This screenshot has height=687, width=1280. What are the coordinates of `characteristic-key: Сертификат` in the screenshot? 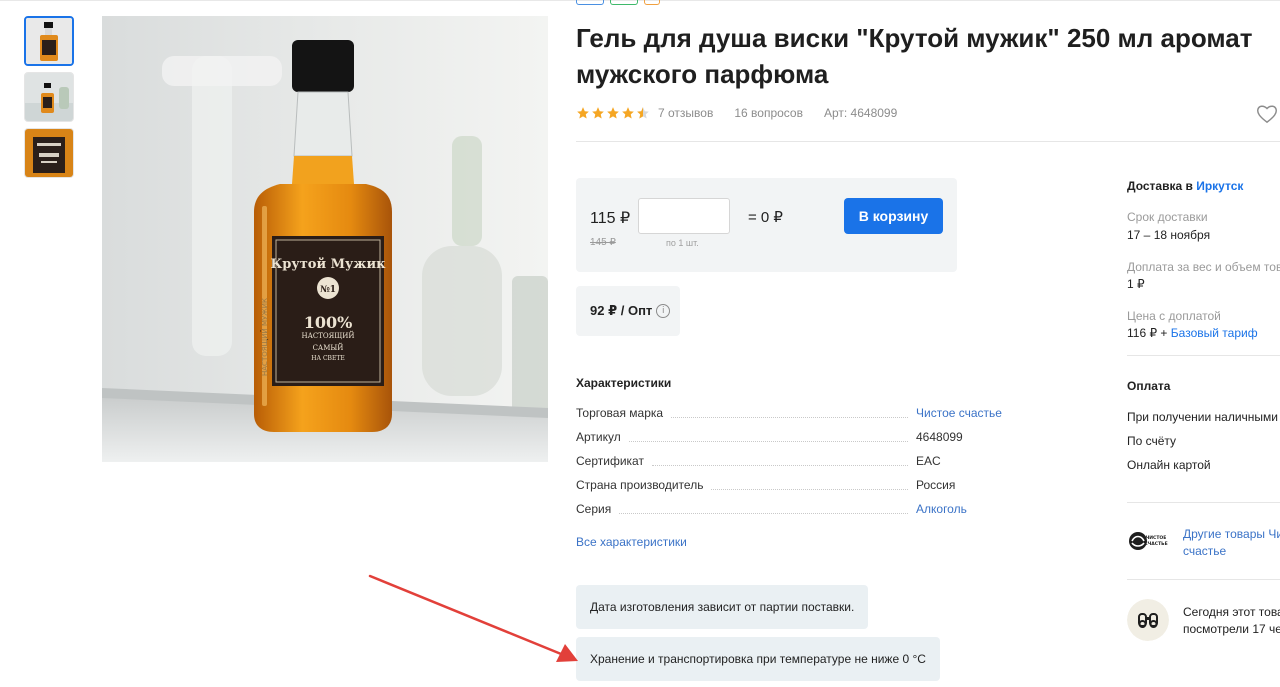 It's located at (612, 461).